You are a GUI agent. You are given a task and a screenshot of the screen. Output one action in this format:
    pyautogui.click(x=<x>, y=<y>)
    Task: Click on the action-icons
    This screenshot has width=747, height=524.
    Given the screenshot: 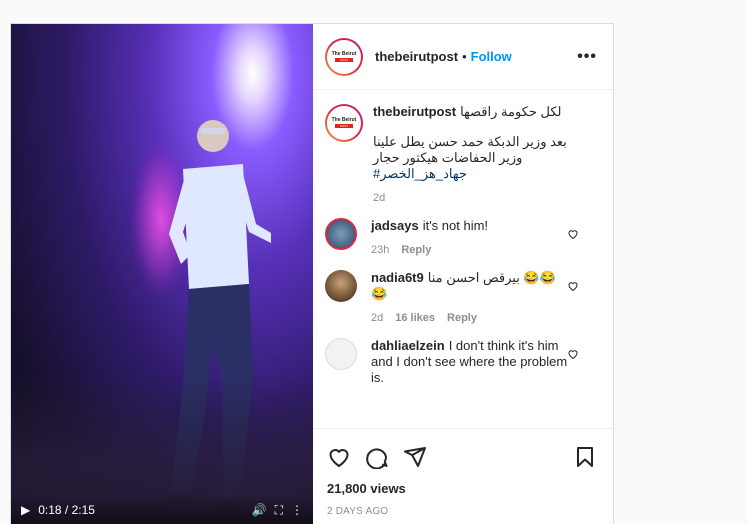 What is the action you would take?
    pyautogui.click(x=462, y=457)
    